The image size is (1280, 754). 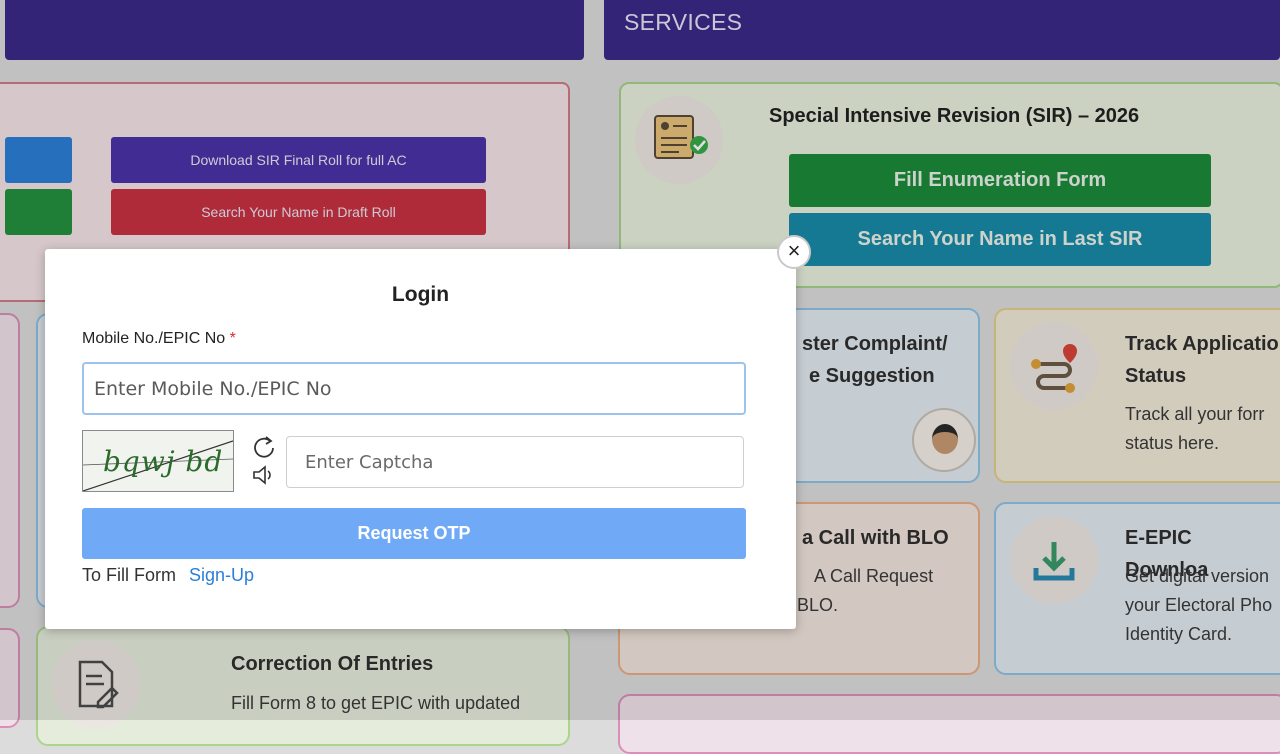 I want to click on mobile-label-text: Mobile No./EPIC No, so click(x=154, y=338).